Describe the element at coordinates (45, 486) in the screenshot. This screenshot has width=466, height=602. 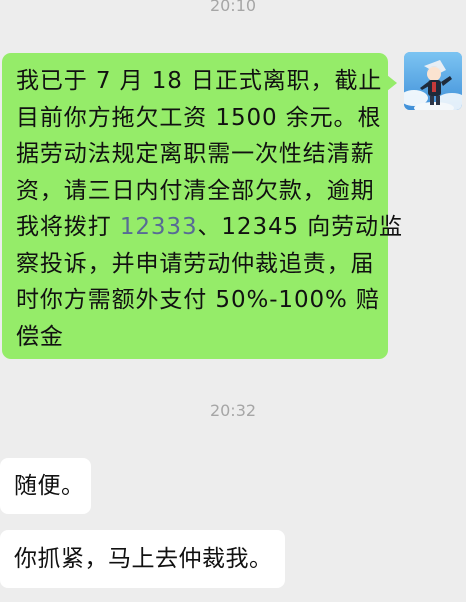
I see `received-message-bubble: 随便。` at that location.